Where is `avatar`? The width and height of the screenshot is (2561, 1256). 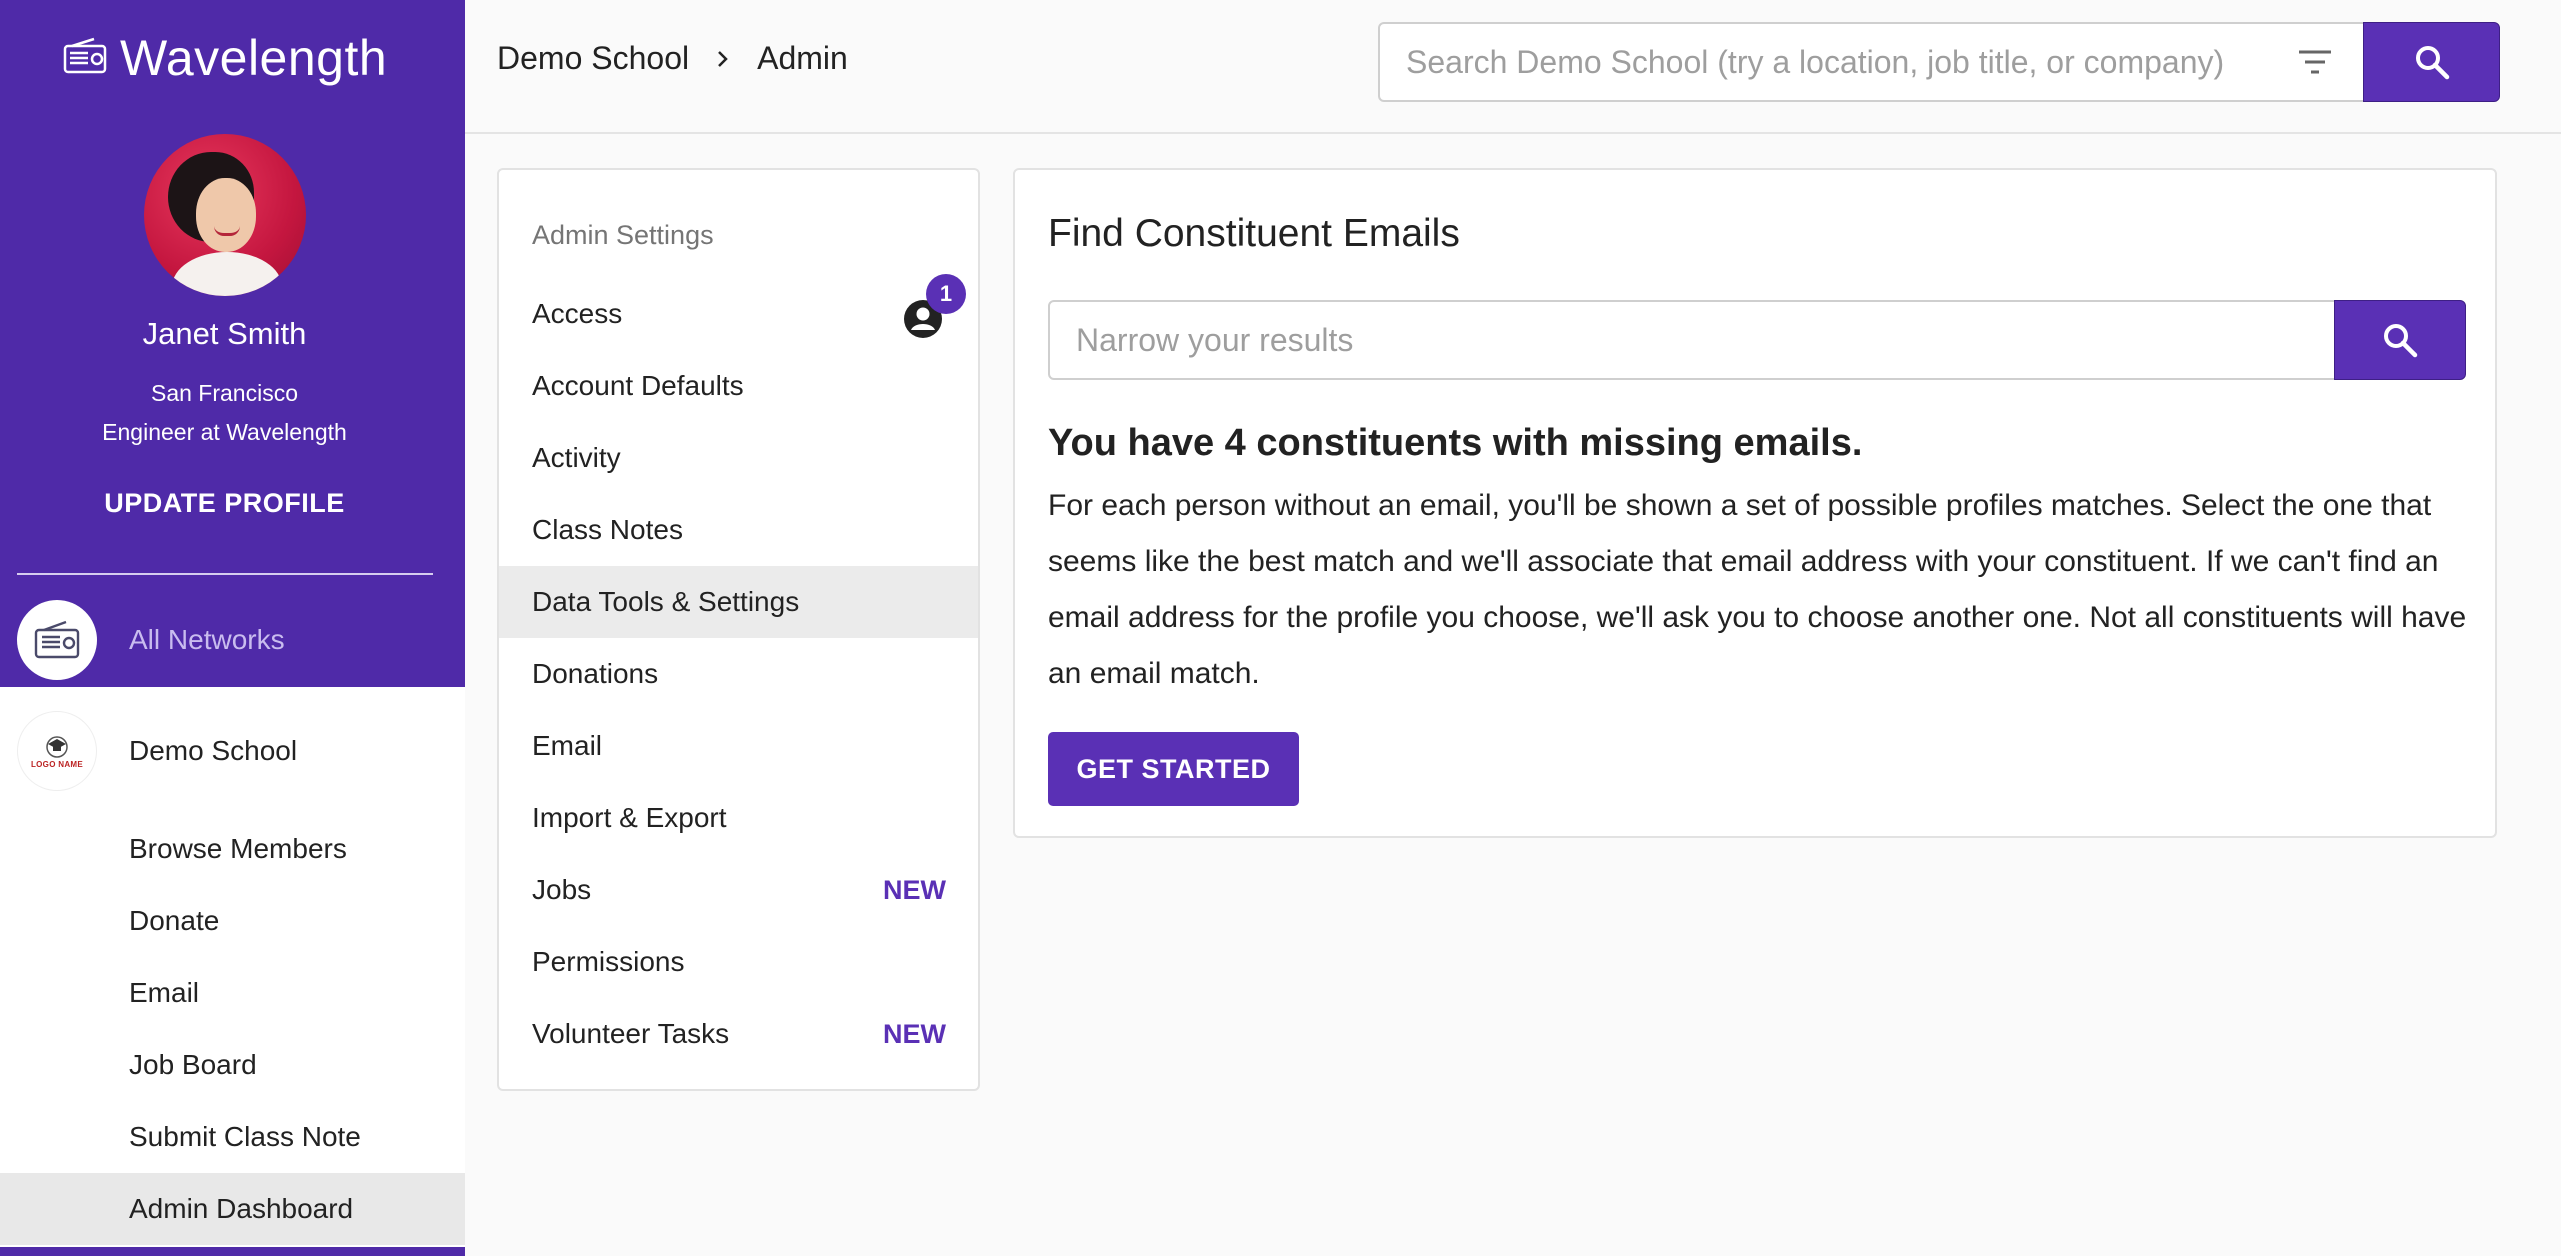 avatar is located at coordinates (225, 215).